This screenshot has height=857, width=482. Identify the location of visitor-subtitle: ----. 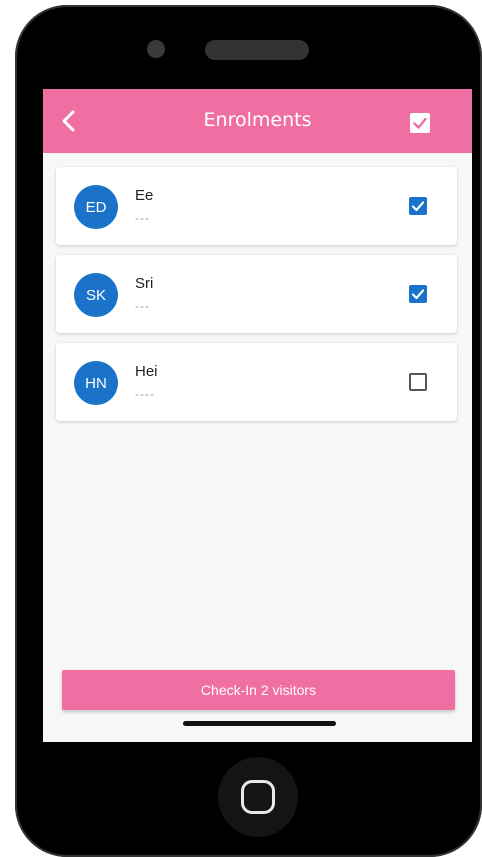
(145, 394).